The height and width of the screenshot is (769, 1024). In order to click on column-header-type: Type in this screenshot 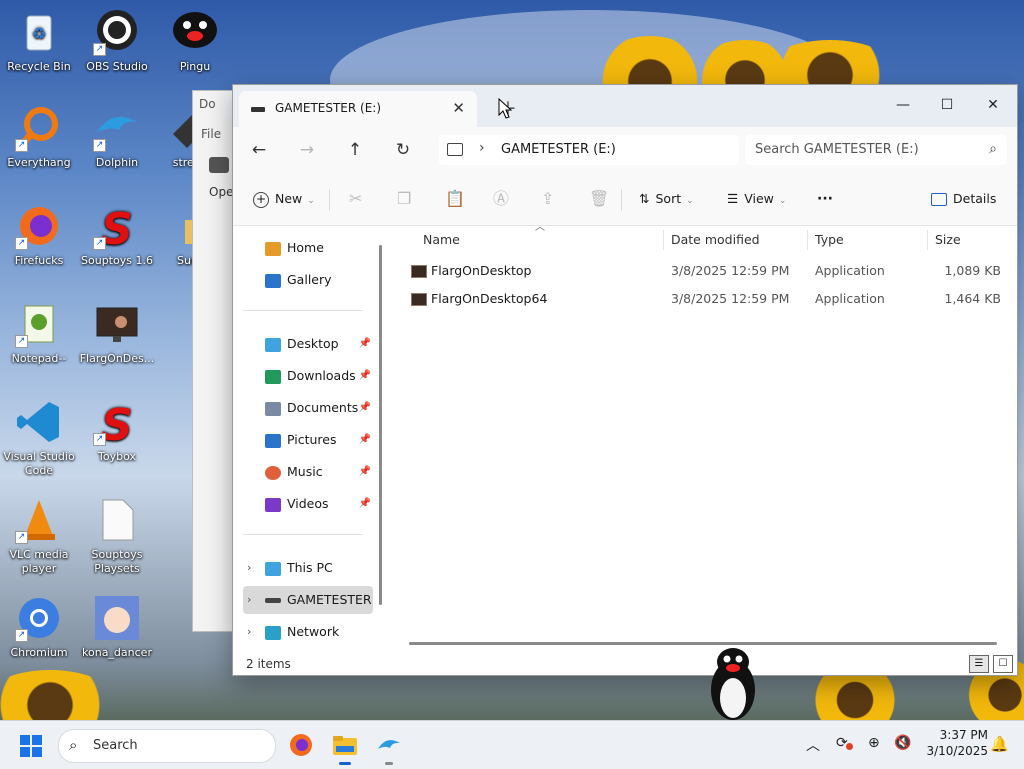, I will do `click(829, 240)`.